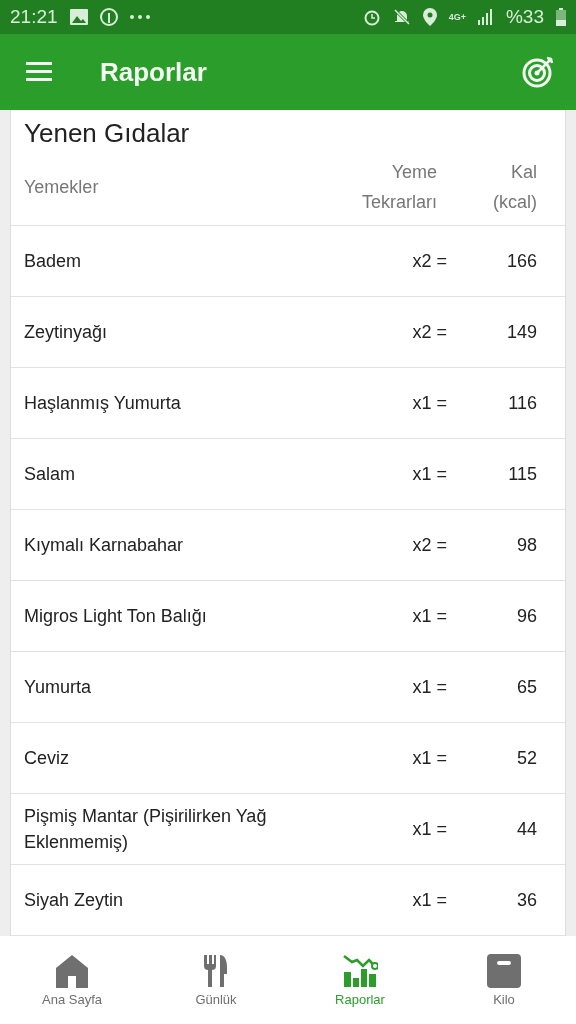 The height and width of the screenshot is (1024, 576). What do you see at coordinates (104, 545) in the screenshot?
I see `food-name: Kıymalı Karnabahar` at bounding box center [104, 545].